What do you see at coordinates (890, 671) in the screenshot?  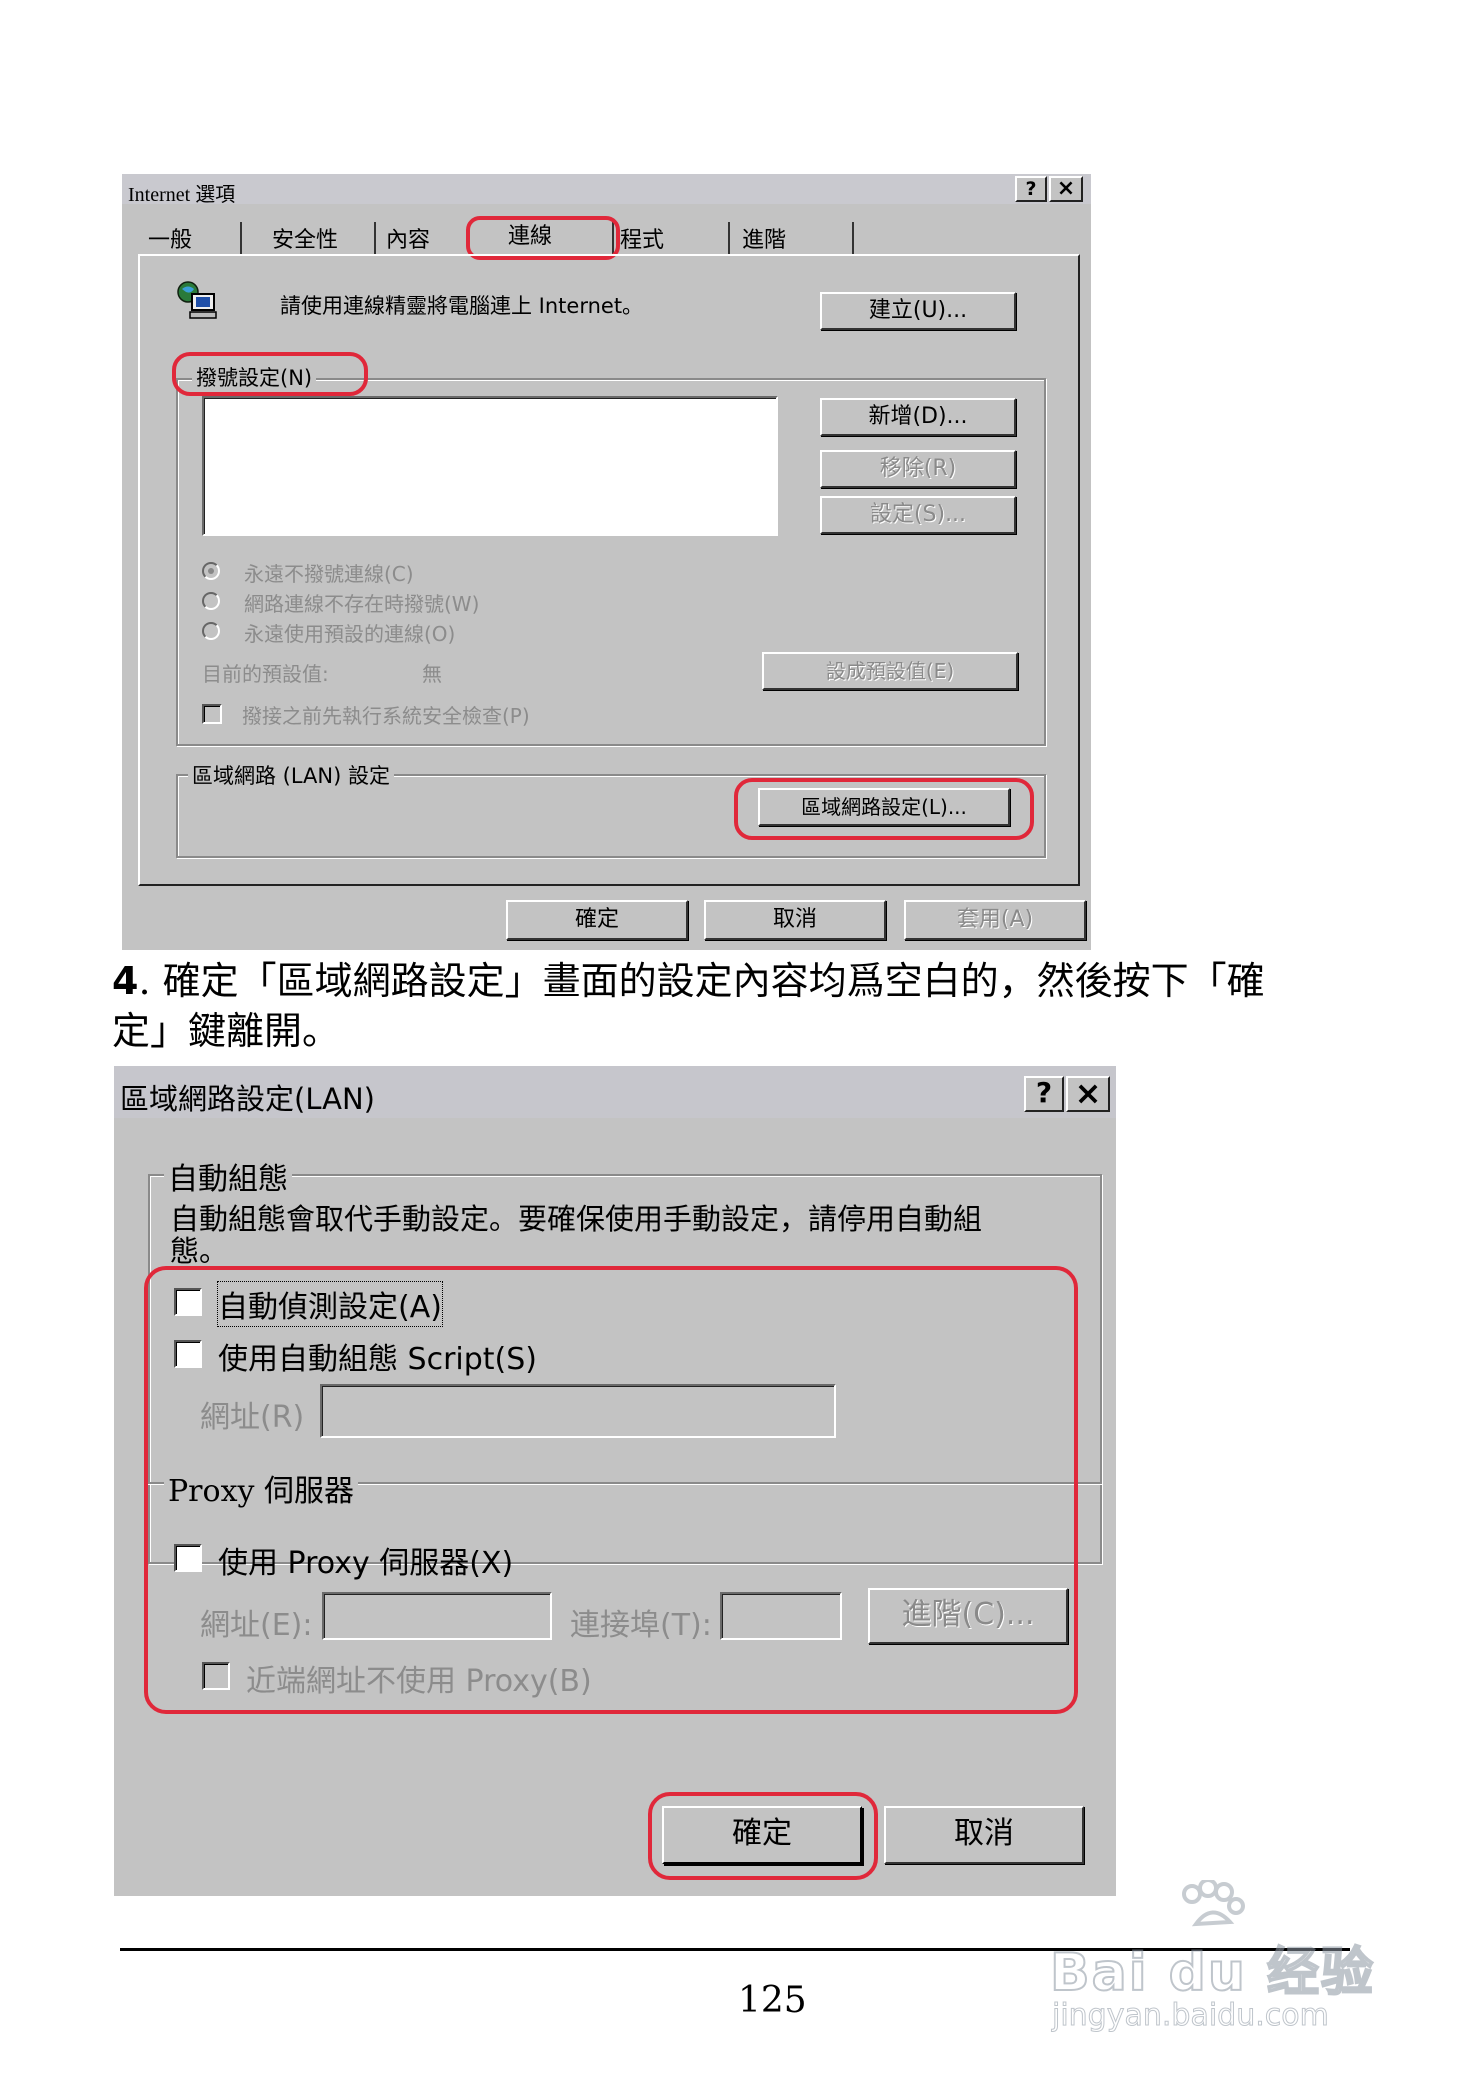 I see `set-default-button: 設成預設值(E)` at bounding box center [890, 671].